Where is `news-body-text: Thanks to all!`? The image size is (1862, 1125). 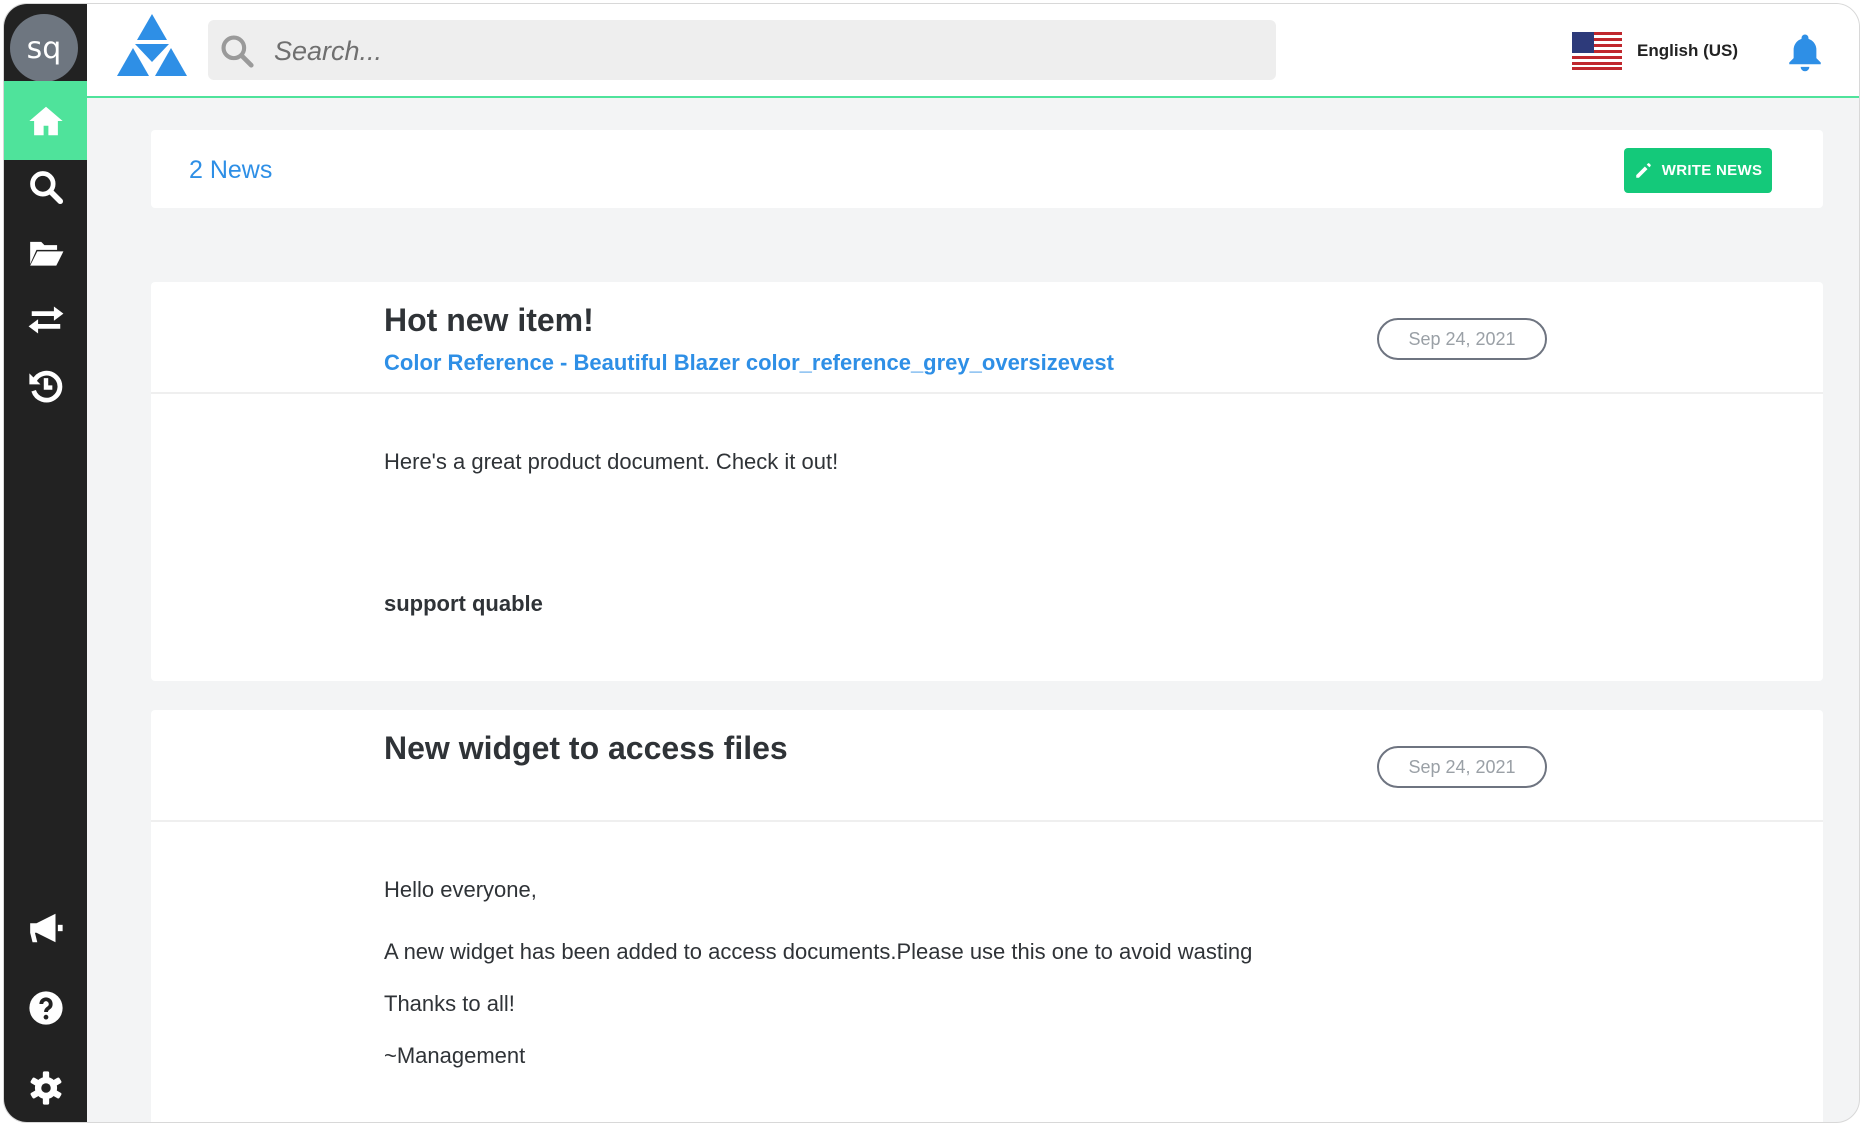
news-body-text: Thanks to all! is located at coordinates (449, 1003).